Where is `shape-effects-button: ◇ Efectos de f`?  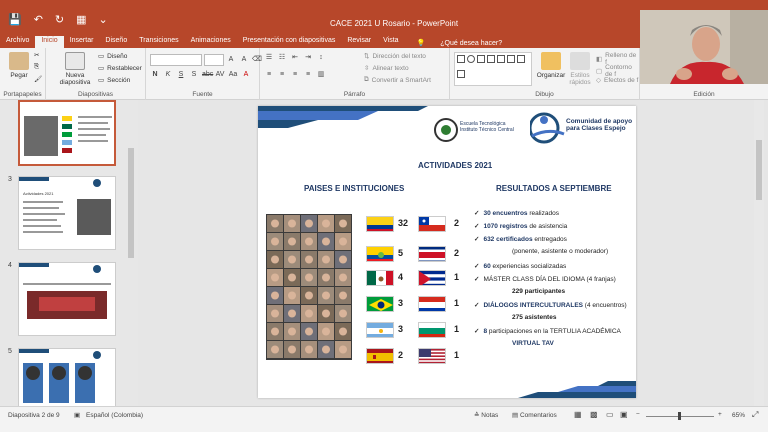 shape-effects-button: ◇ Efectos de f is located at coordinates (617, 80).